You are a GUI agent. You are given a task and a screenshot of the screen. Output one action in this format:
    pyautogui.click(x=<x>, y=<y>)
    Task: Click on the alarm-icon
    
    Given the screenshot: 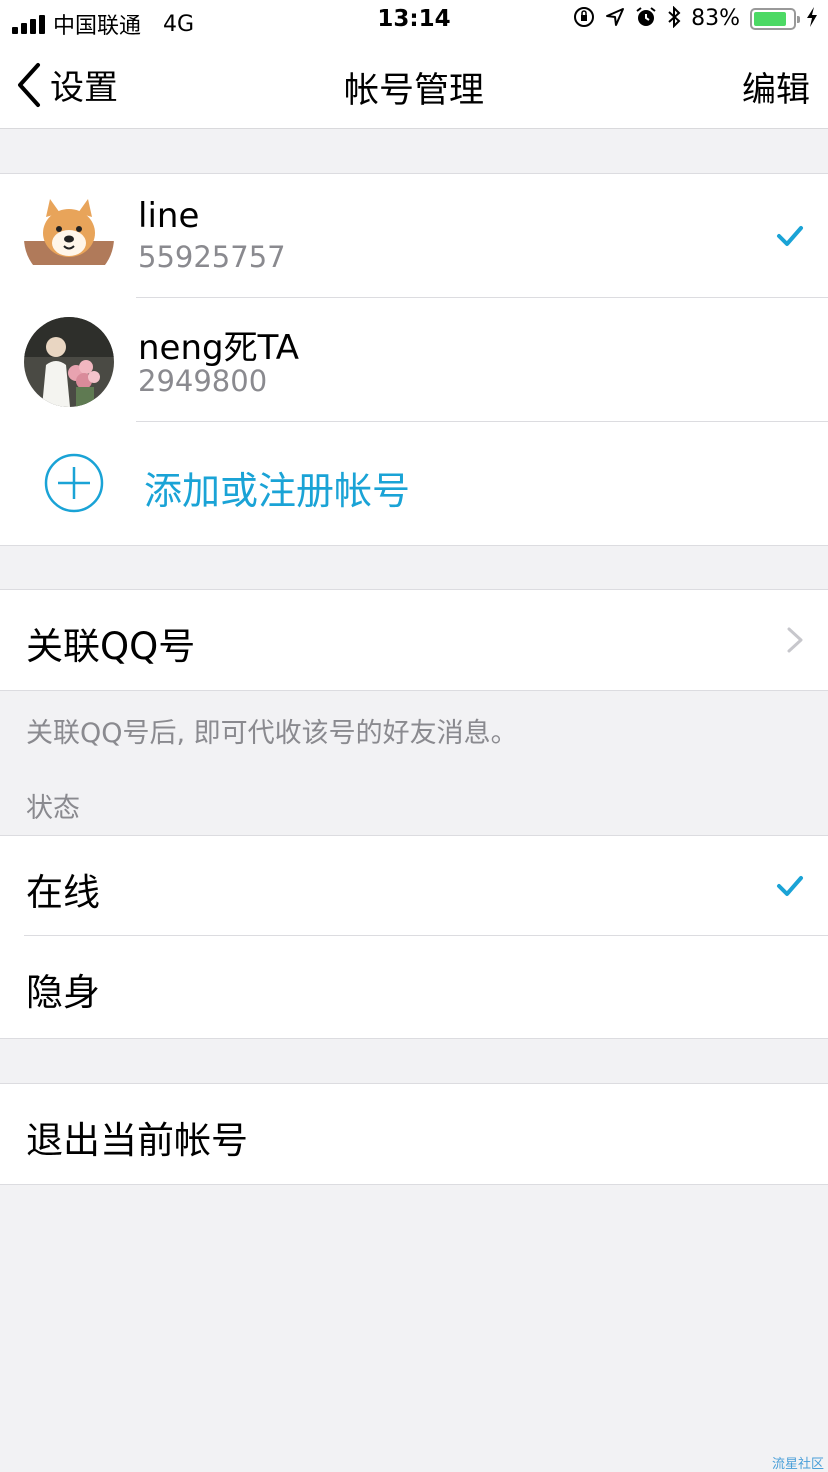 What is the action you would take?
    pyautogui.click(x=646, y=18)
    